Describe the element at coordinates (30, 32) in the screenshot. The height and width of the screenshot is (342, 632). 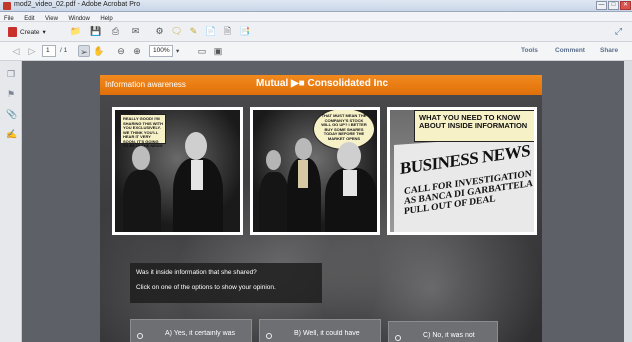
I see `create-label: Create` at that location.